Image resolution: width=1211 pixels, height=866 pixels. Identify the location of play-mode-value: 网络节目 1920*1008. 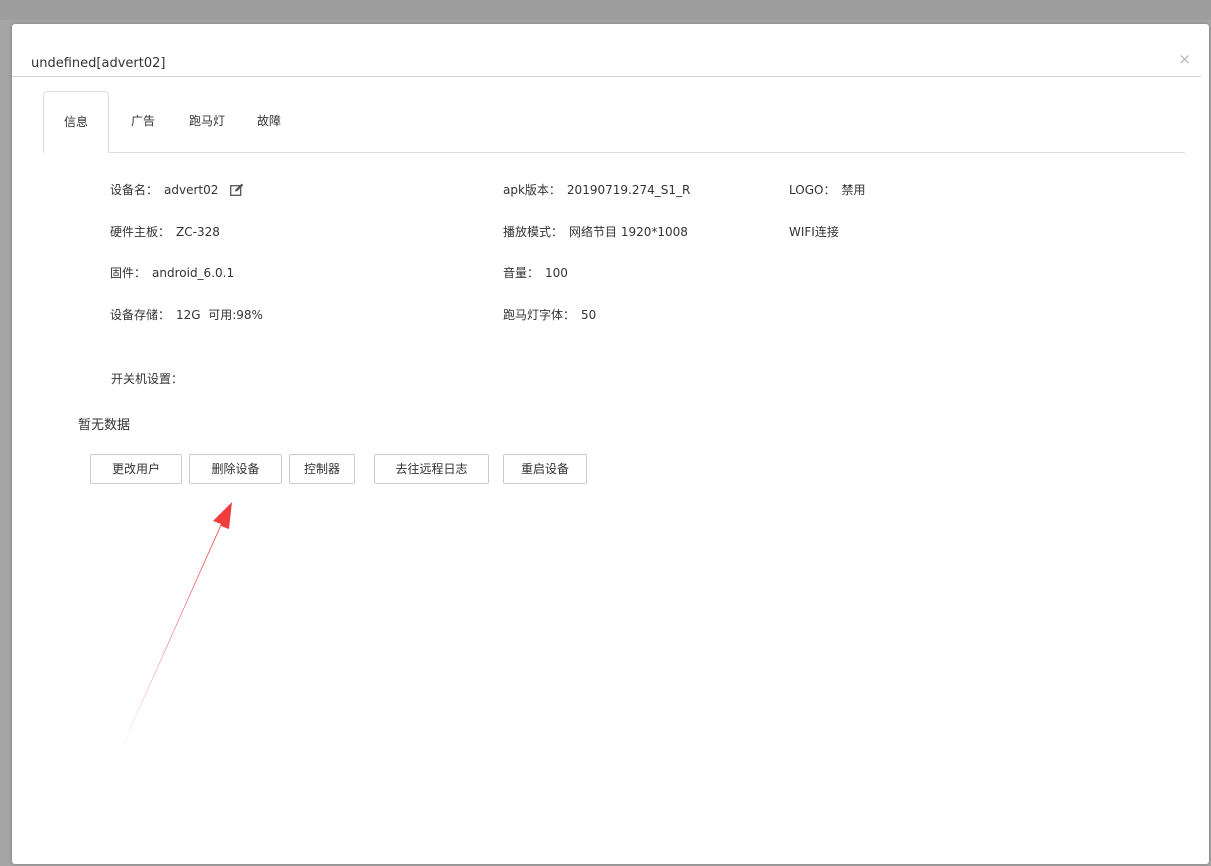
(628, 232).